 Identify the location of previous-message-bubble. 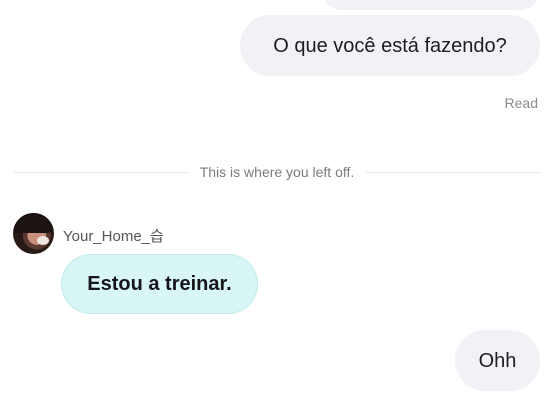
(431, 5).